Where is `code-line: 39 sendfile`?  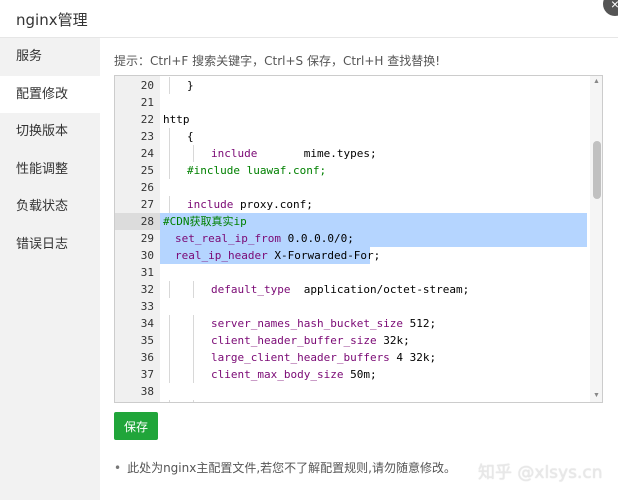
code-line: 39 sendfile is located at coordinates (352, 401).